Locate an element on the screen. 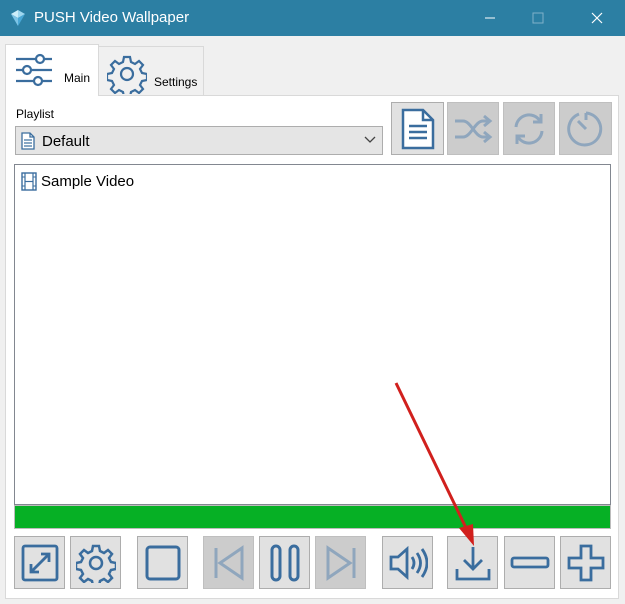 The height and width of the screenshot is (604, 625). progress-bar is located at coordinates (312, 517).